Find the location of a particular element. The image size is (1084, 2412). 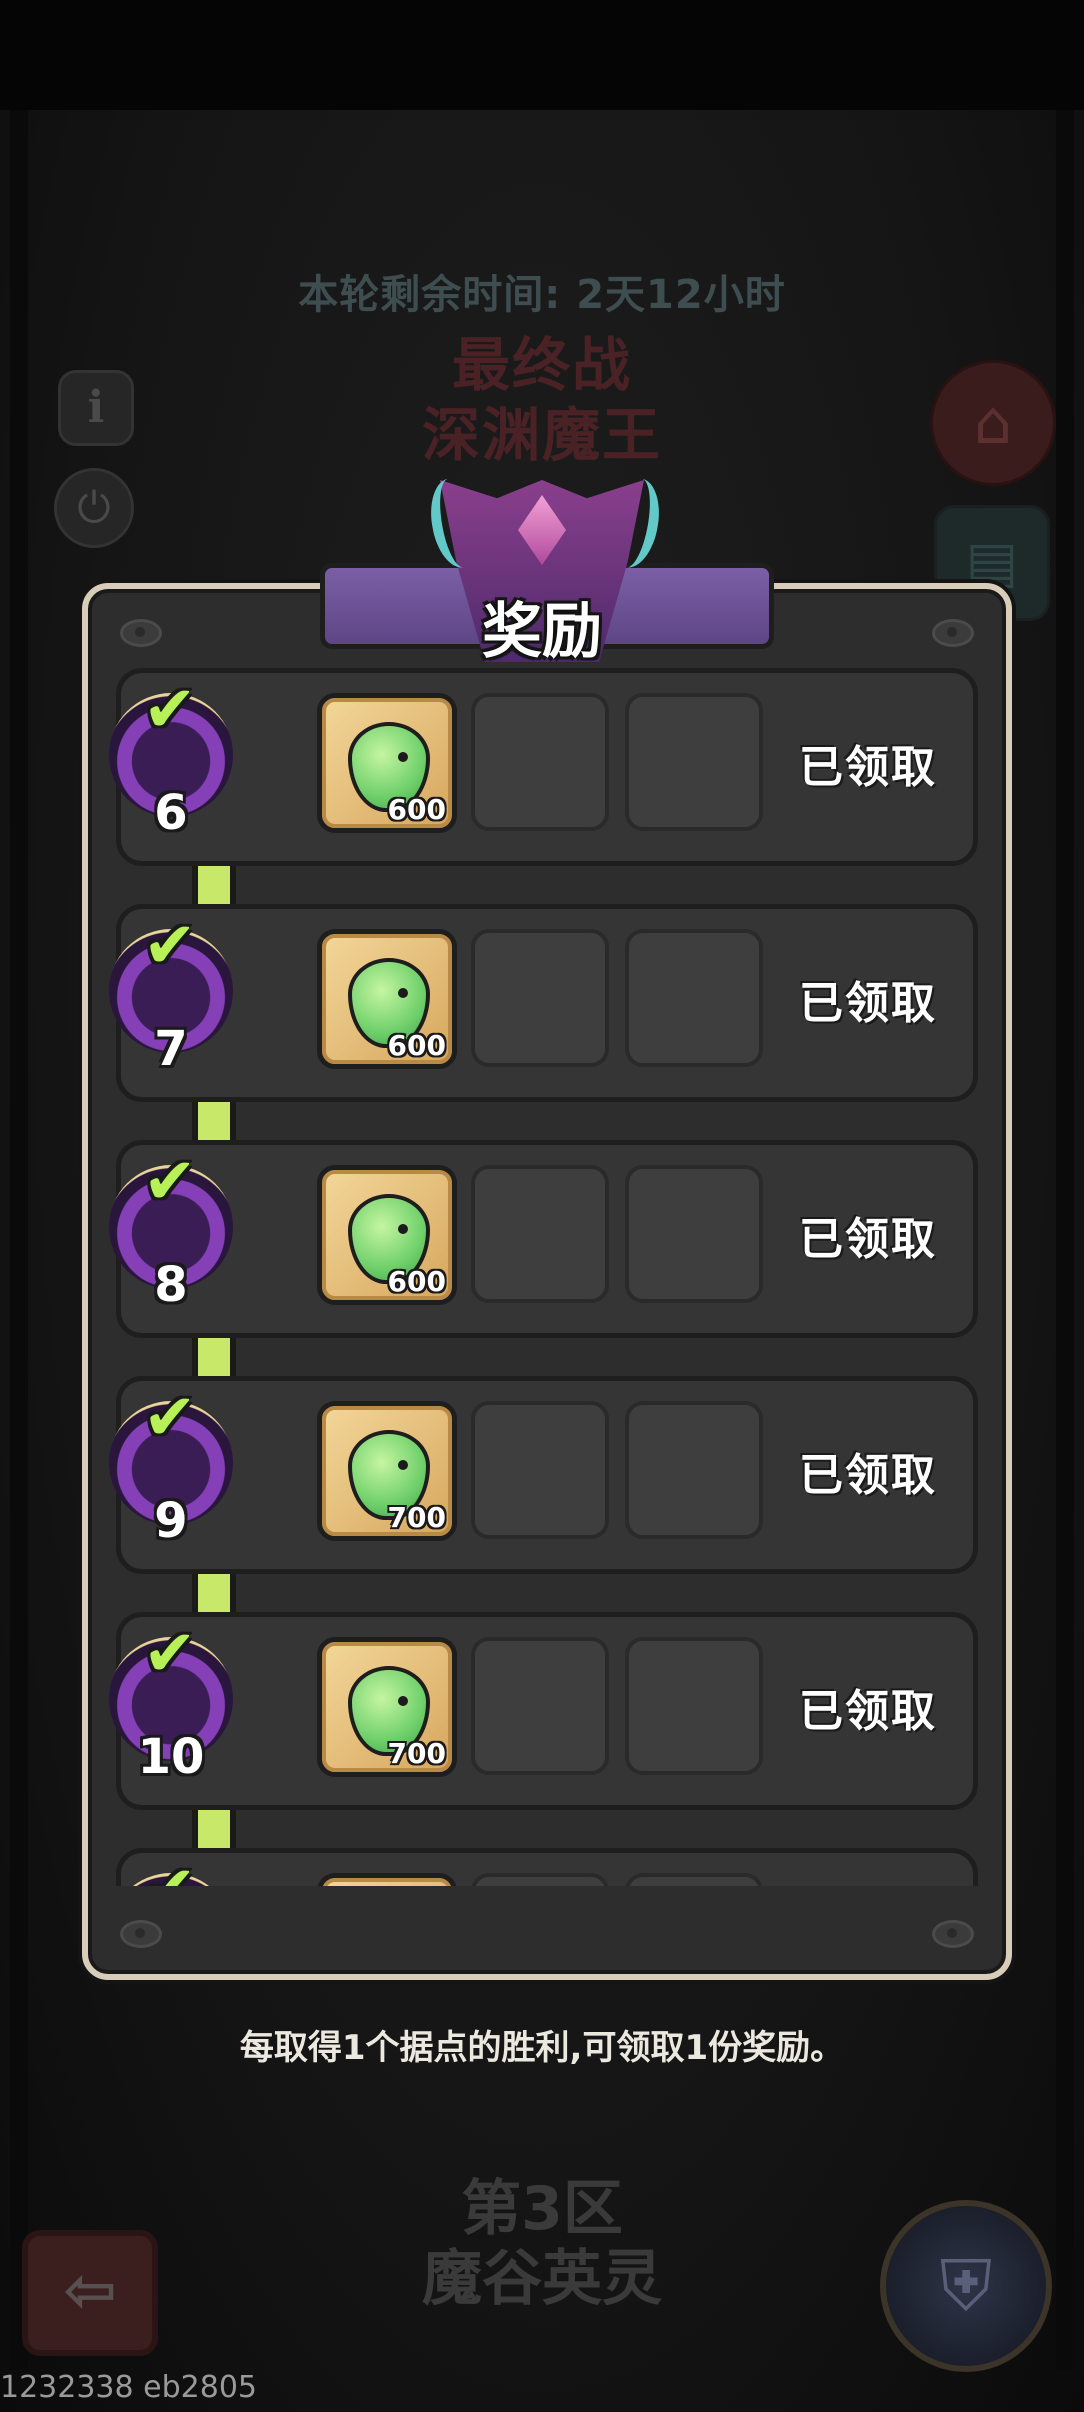

reward-row: ✔ 6 600 已领取 is located at coordinates (543, 767).